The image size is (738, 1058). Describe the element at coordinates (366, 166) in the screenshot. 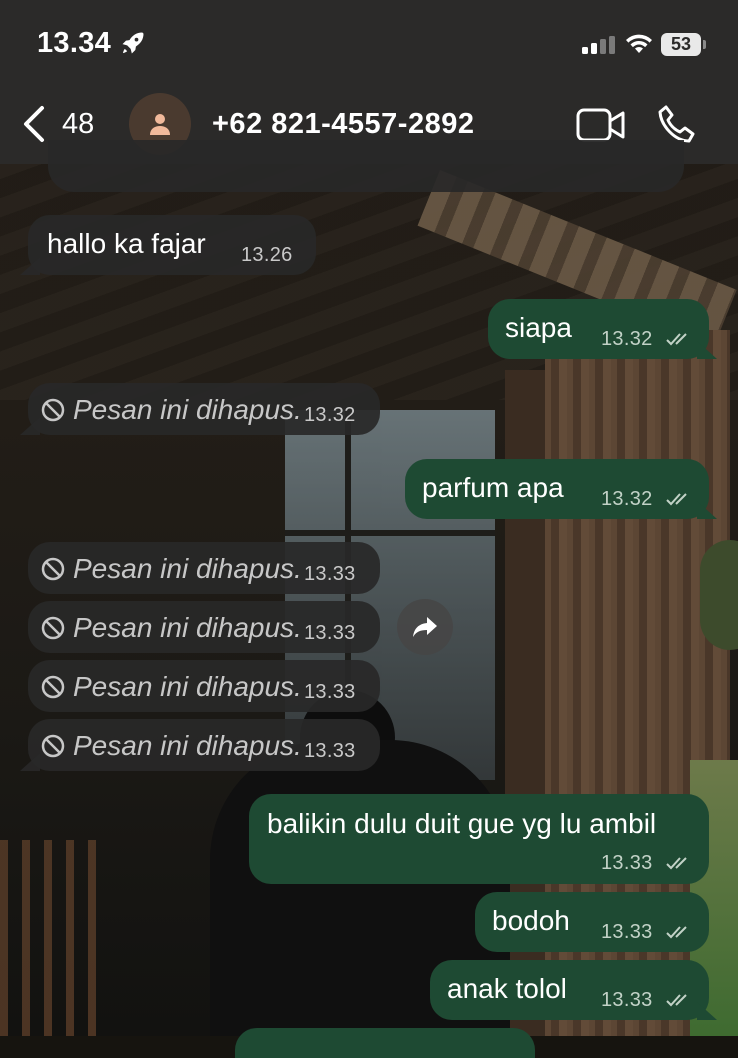

I see `previous-message-bubble` at that location.